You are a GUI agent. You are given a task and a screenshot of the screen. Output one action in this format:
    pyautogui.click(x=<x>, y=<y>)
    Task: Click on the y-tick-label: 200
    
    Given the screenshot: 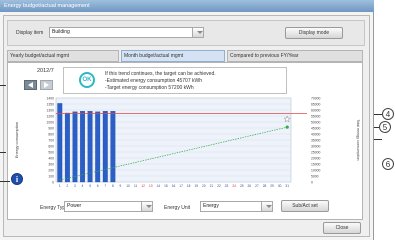 What is the action you would take?
    pyautogui.click(x=51, y=171)
    